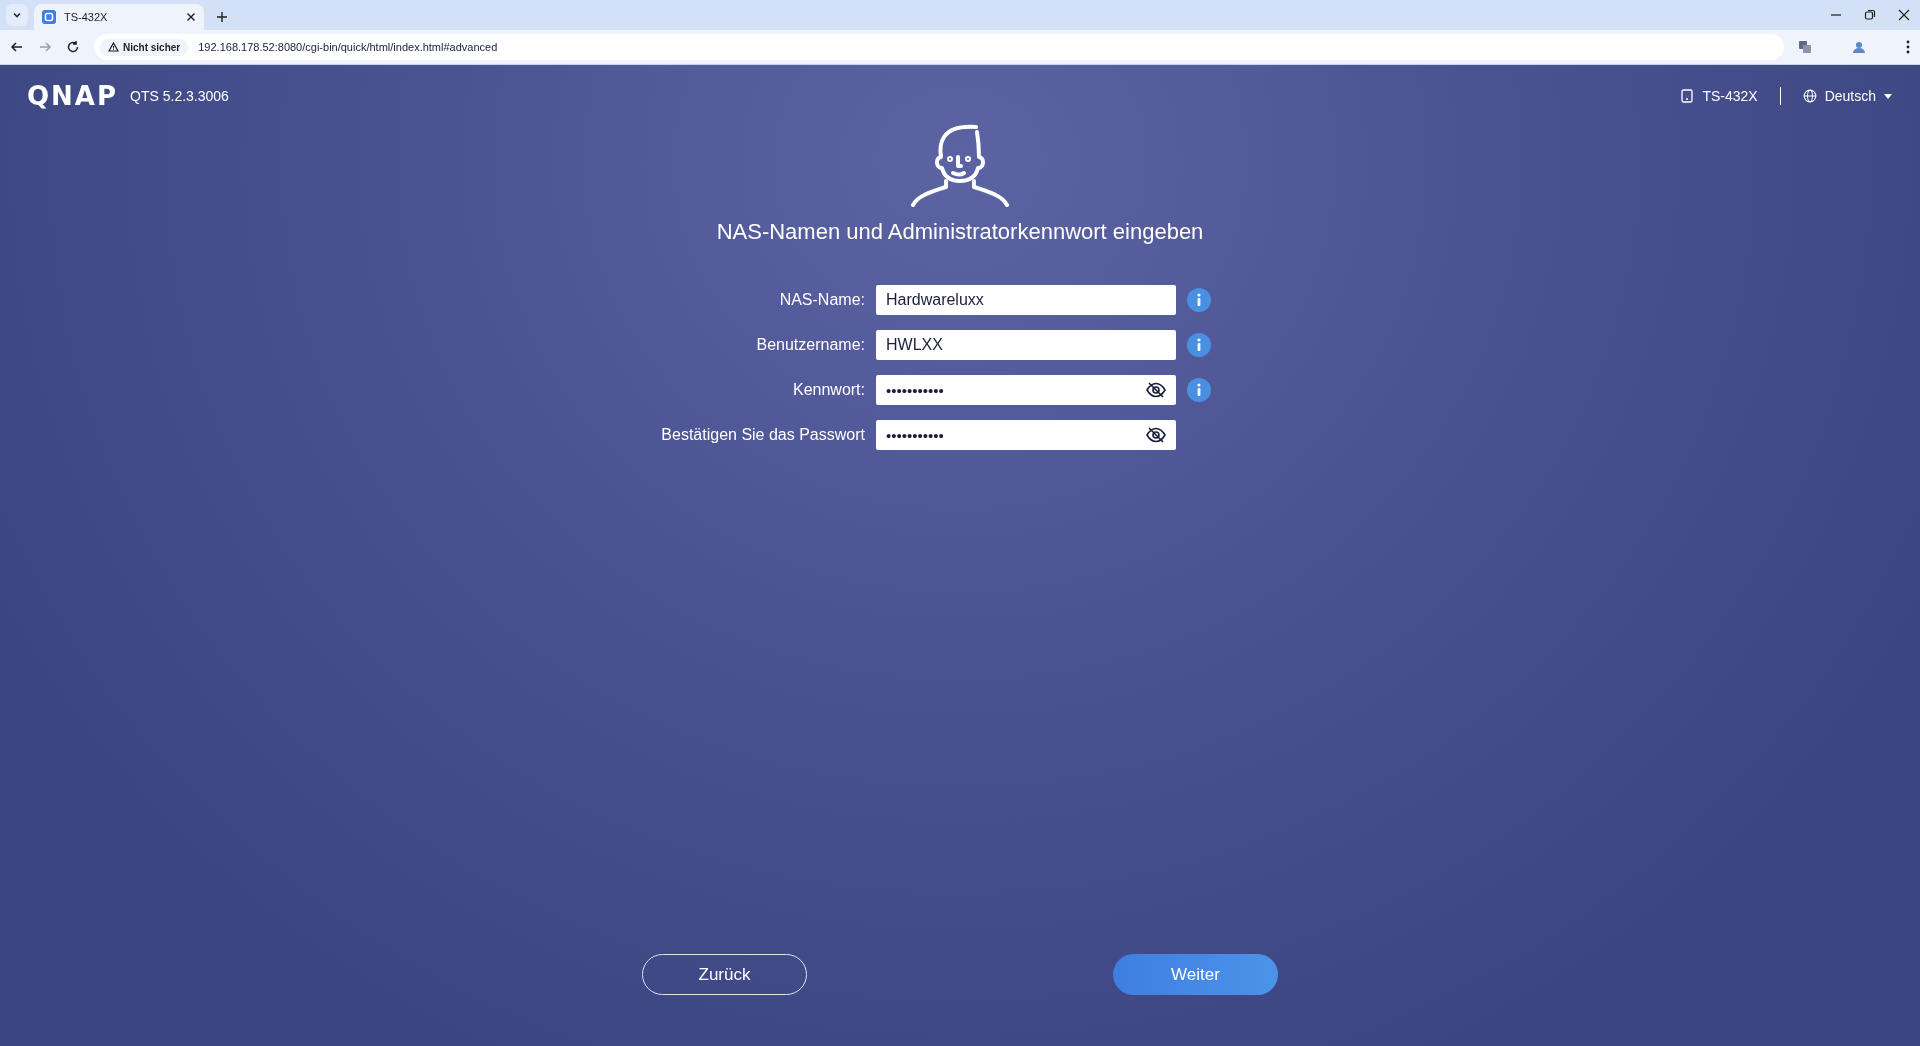 This screenshot has width=1920, height=1046. Describe the element at coordinates (960, 232) in the screenshot. I see `page-title: NAS-Namen und Administratorkennwort eingeben` at that location.